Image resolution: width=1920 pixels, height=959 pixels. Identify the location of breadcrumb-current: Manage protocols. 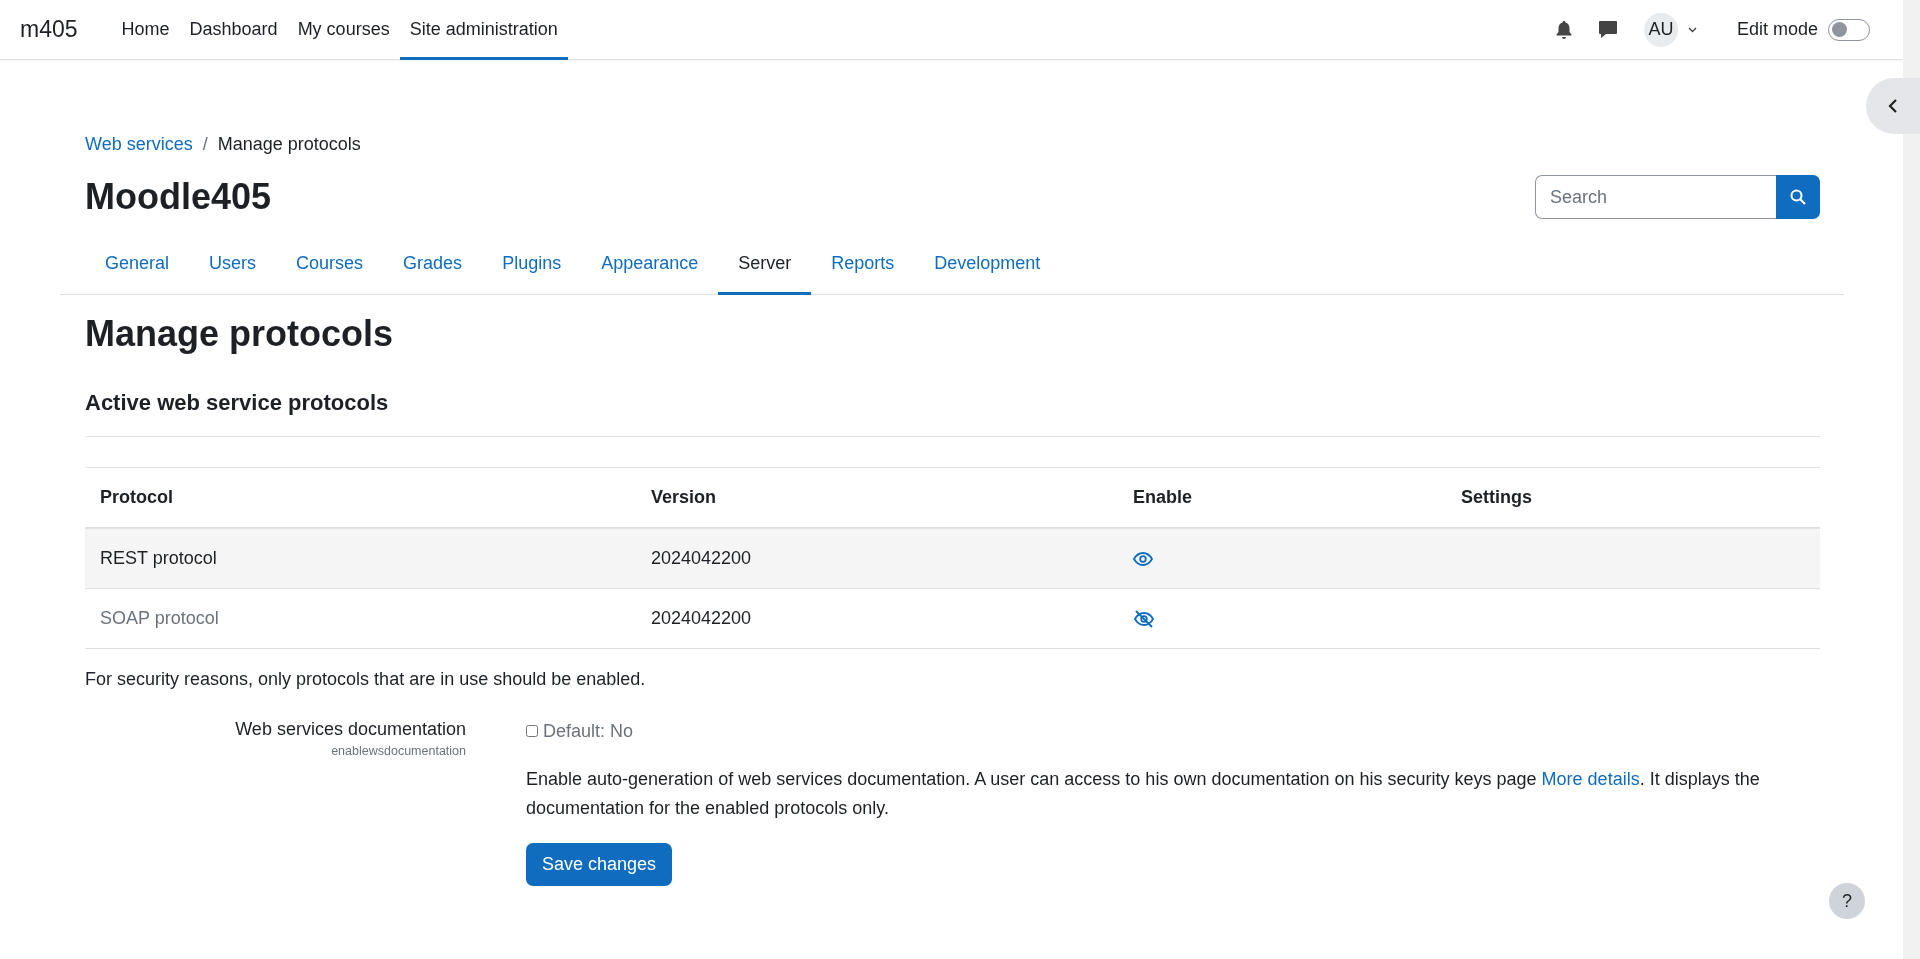
(289, 144).